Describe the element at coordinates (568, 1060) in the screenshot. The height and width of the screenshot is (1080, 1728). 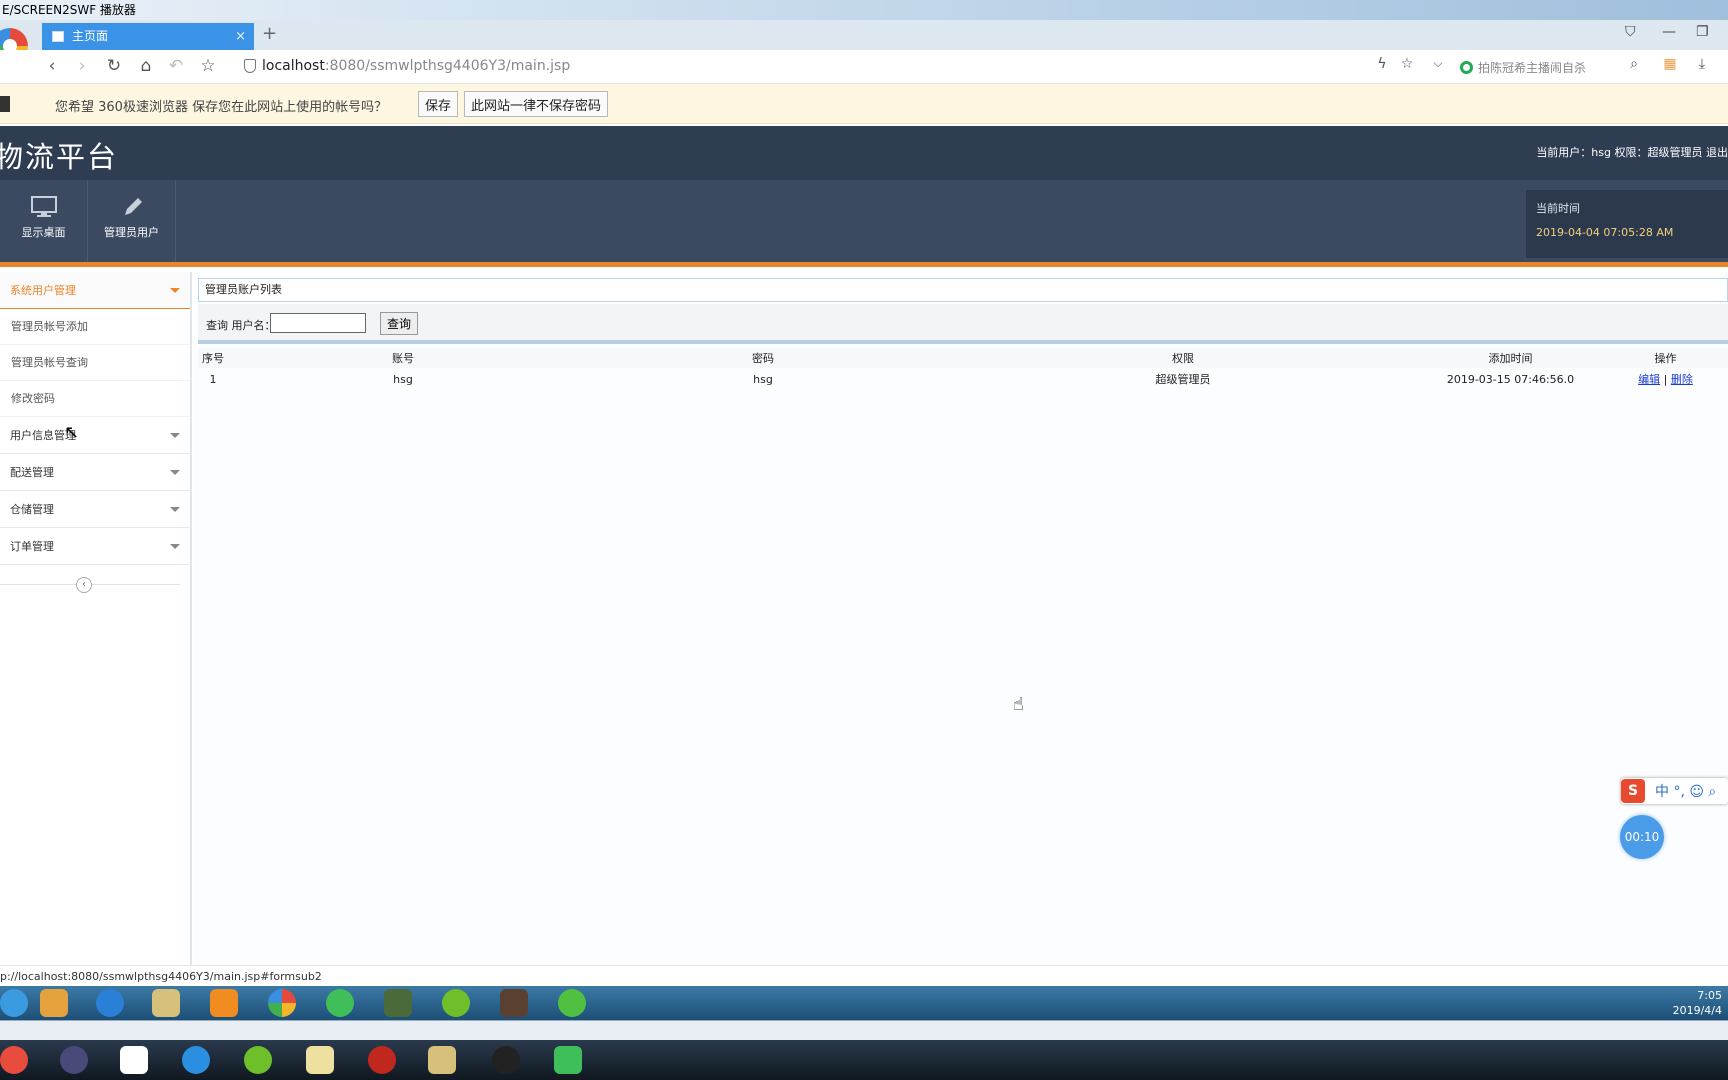
I see `player-app-icon` at that location.